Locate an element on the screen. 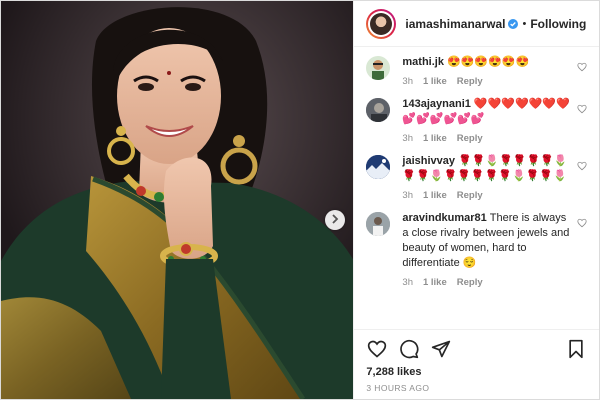 The image size is (600, 400). comment-username: 143ajaynani1 is located at coordinates (436, 104).